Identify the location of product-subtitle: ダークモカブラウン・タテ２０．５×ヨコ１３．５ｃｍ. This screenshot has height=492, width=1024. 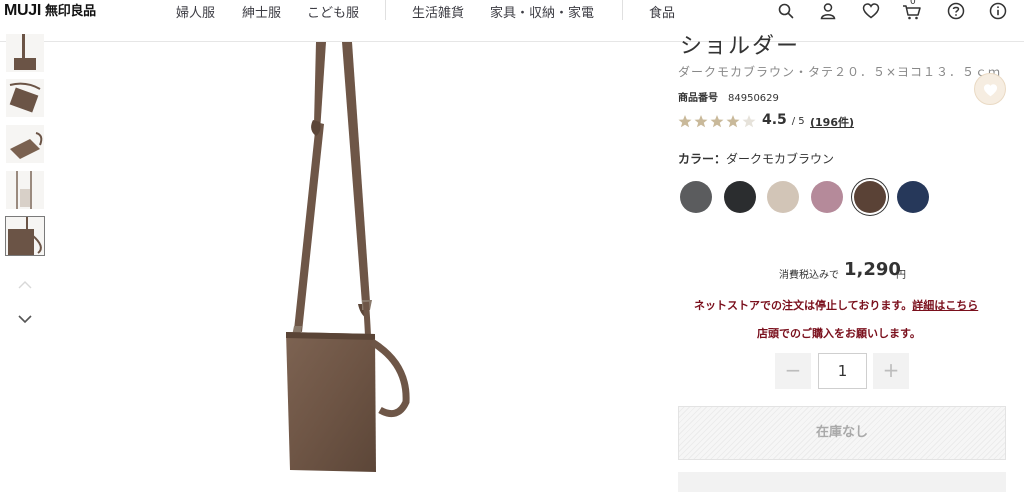
(840, 72).